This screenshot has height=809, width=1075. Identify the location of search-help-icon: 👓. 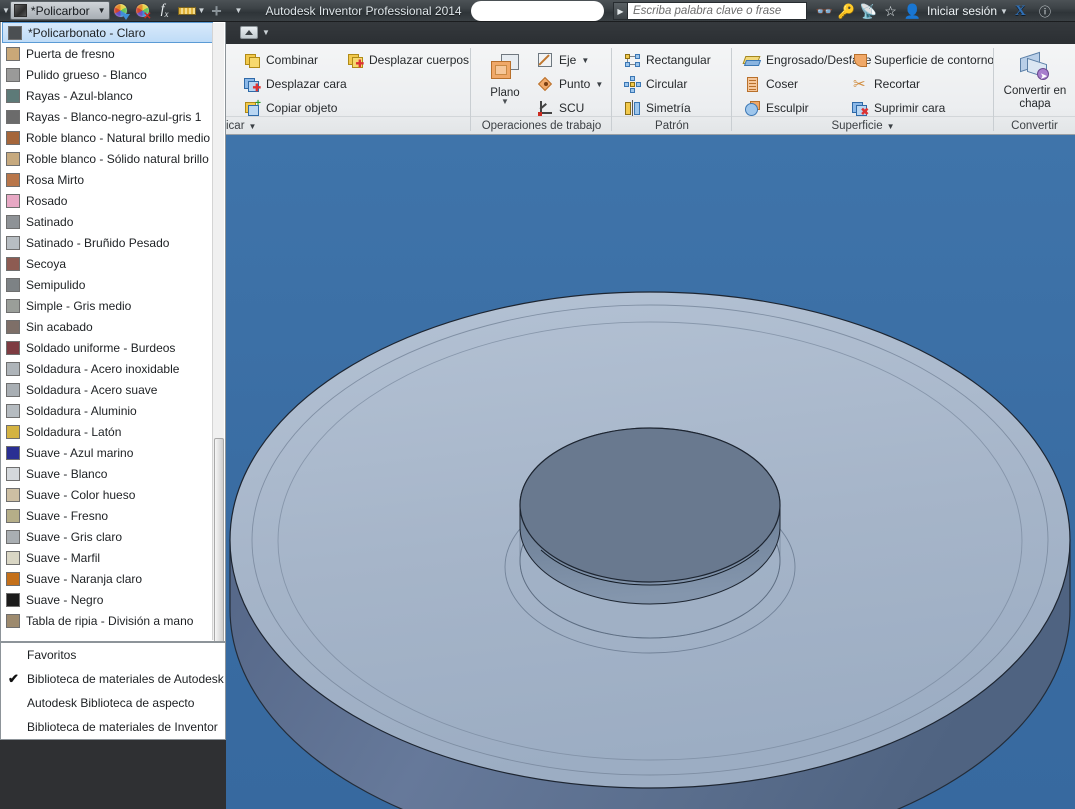
(824, 11).